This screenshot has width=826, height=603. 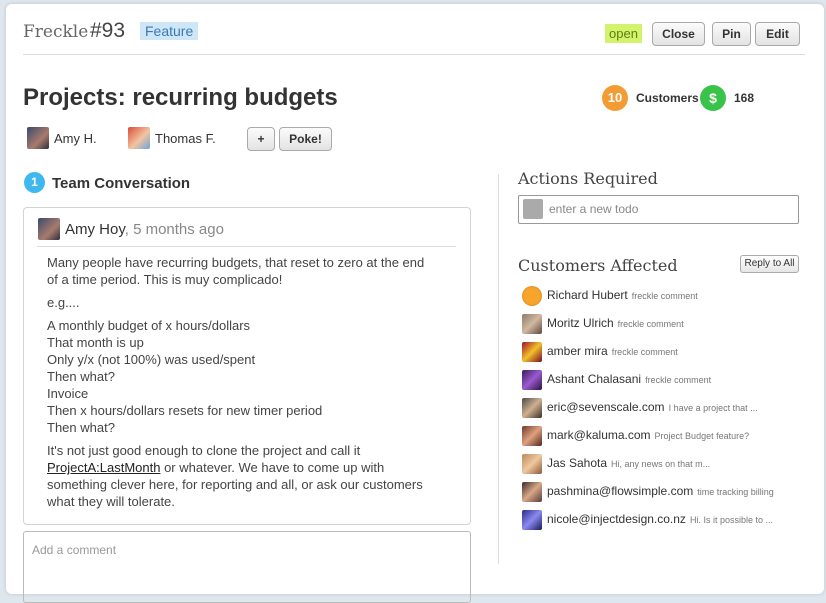 I want to click on reply-all-button: Reply to All, so click(x=769, y=264).